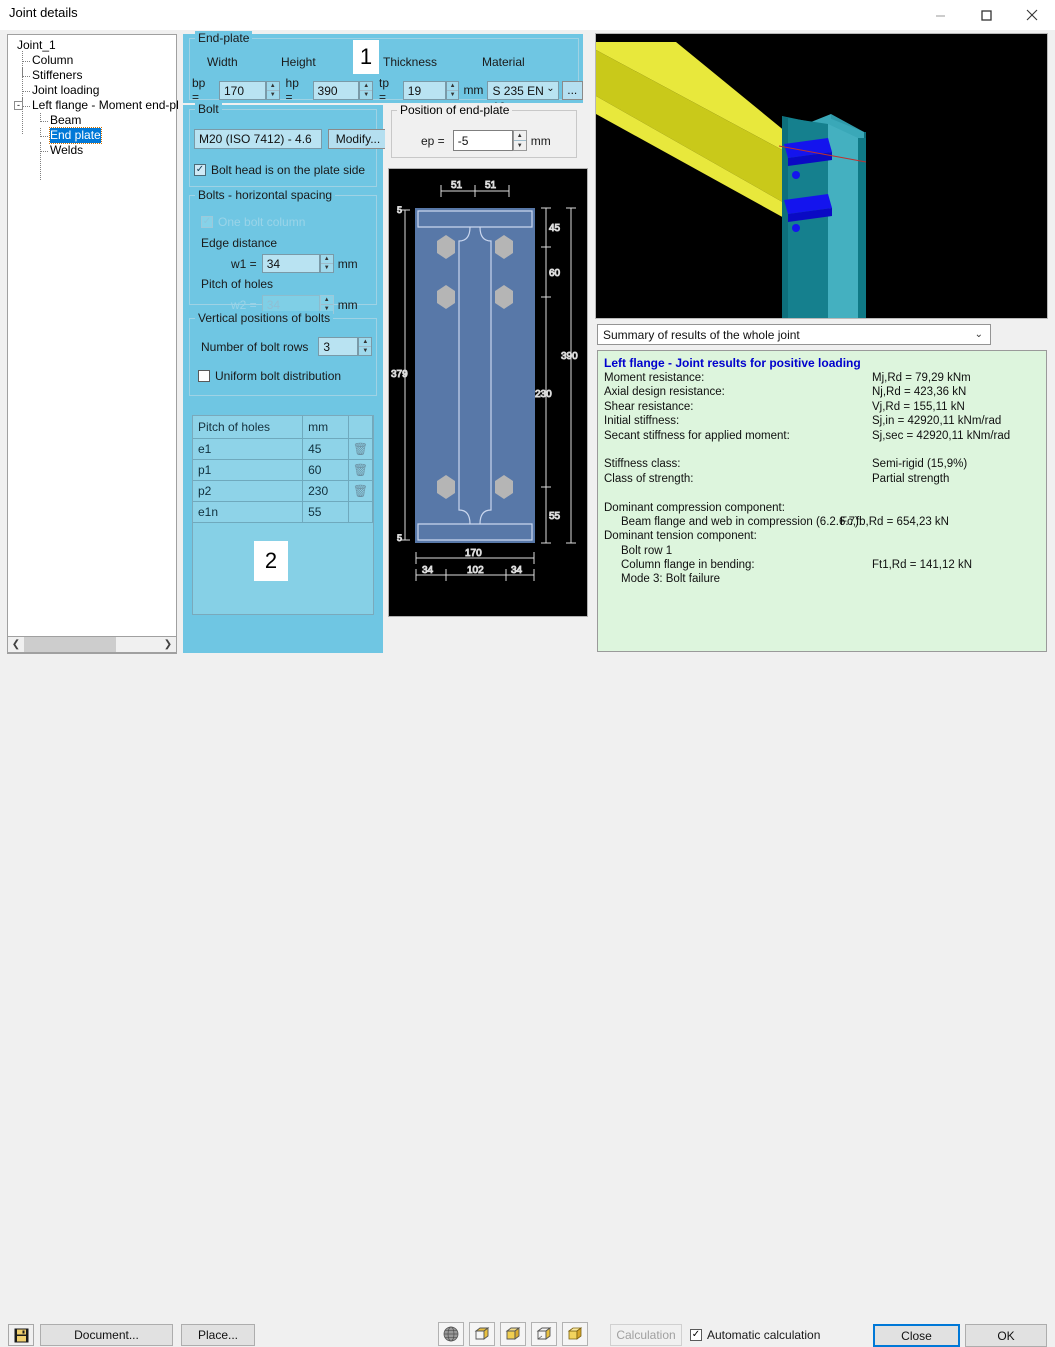  What do you see at coordinates (544, 1334) in the screenshot?
I see `edges-cube-view-button` at bounding box center [544, 1334].